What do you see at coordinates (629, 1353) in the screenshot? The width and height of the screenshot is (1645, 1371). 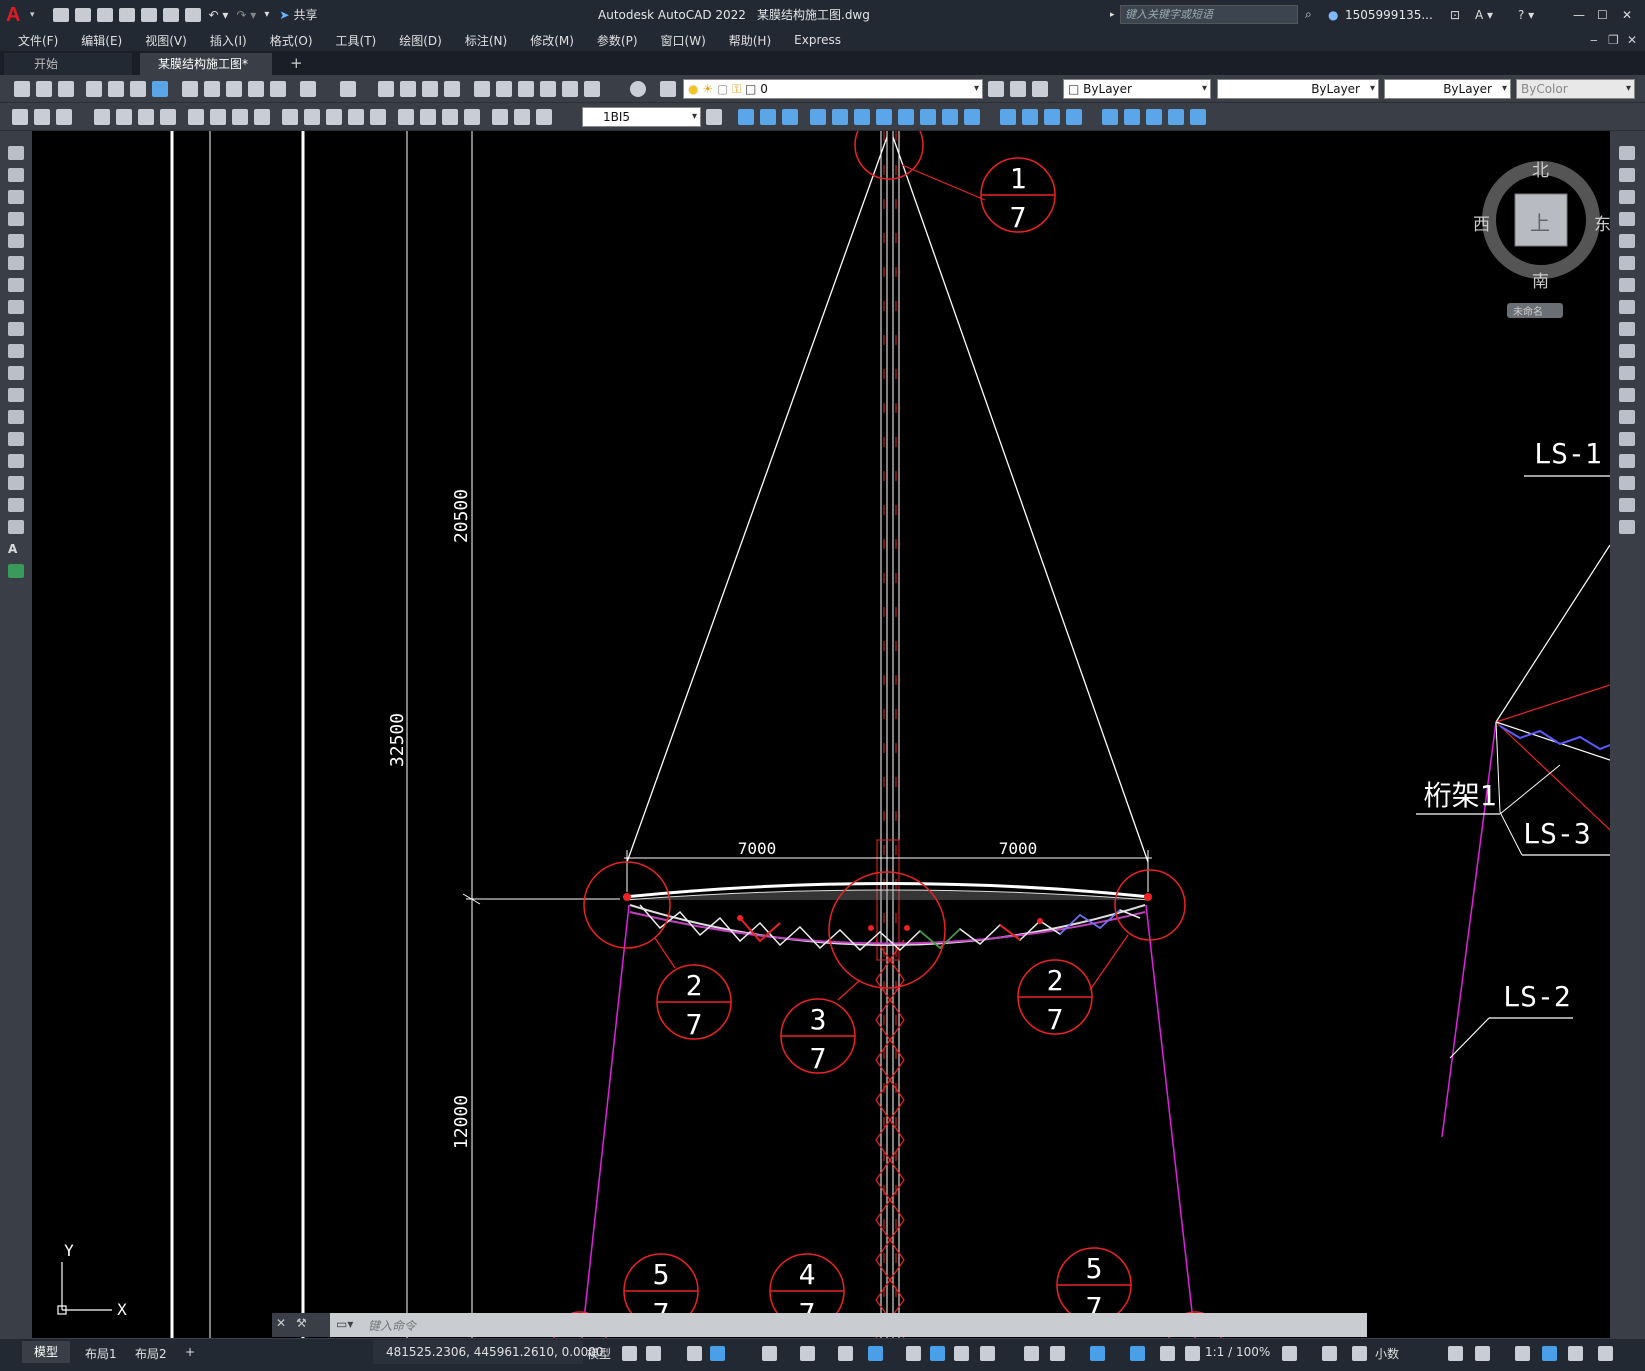 I see `grid-icon` at bounding box center [629, 1353].